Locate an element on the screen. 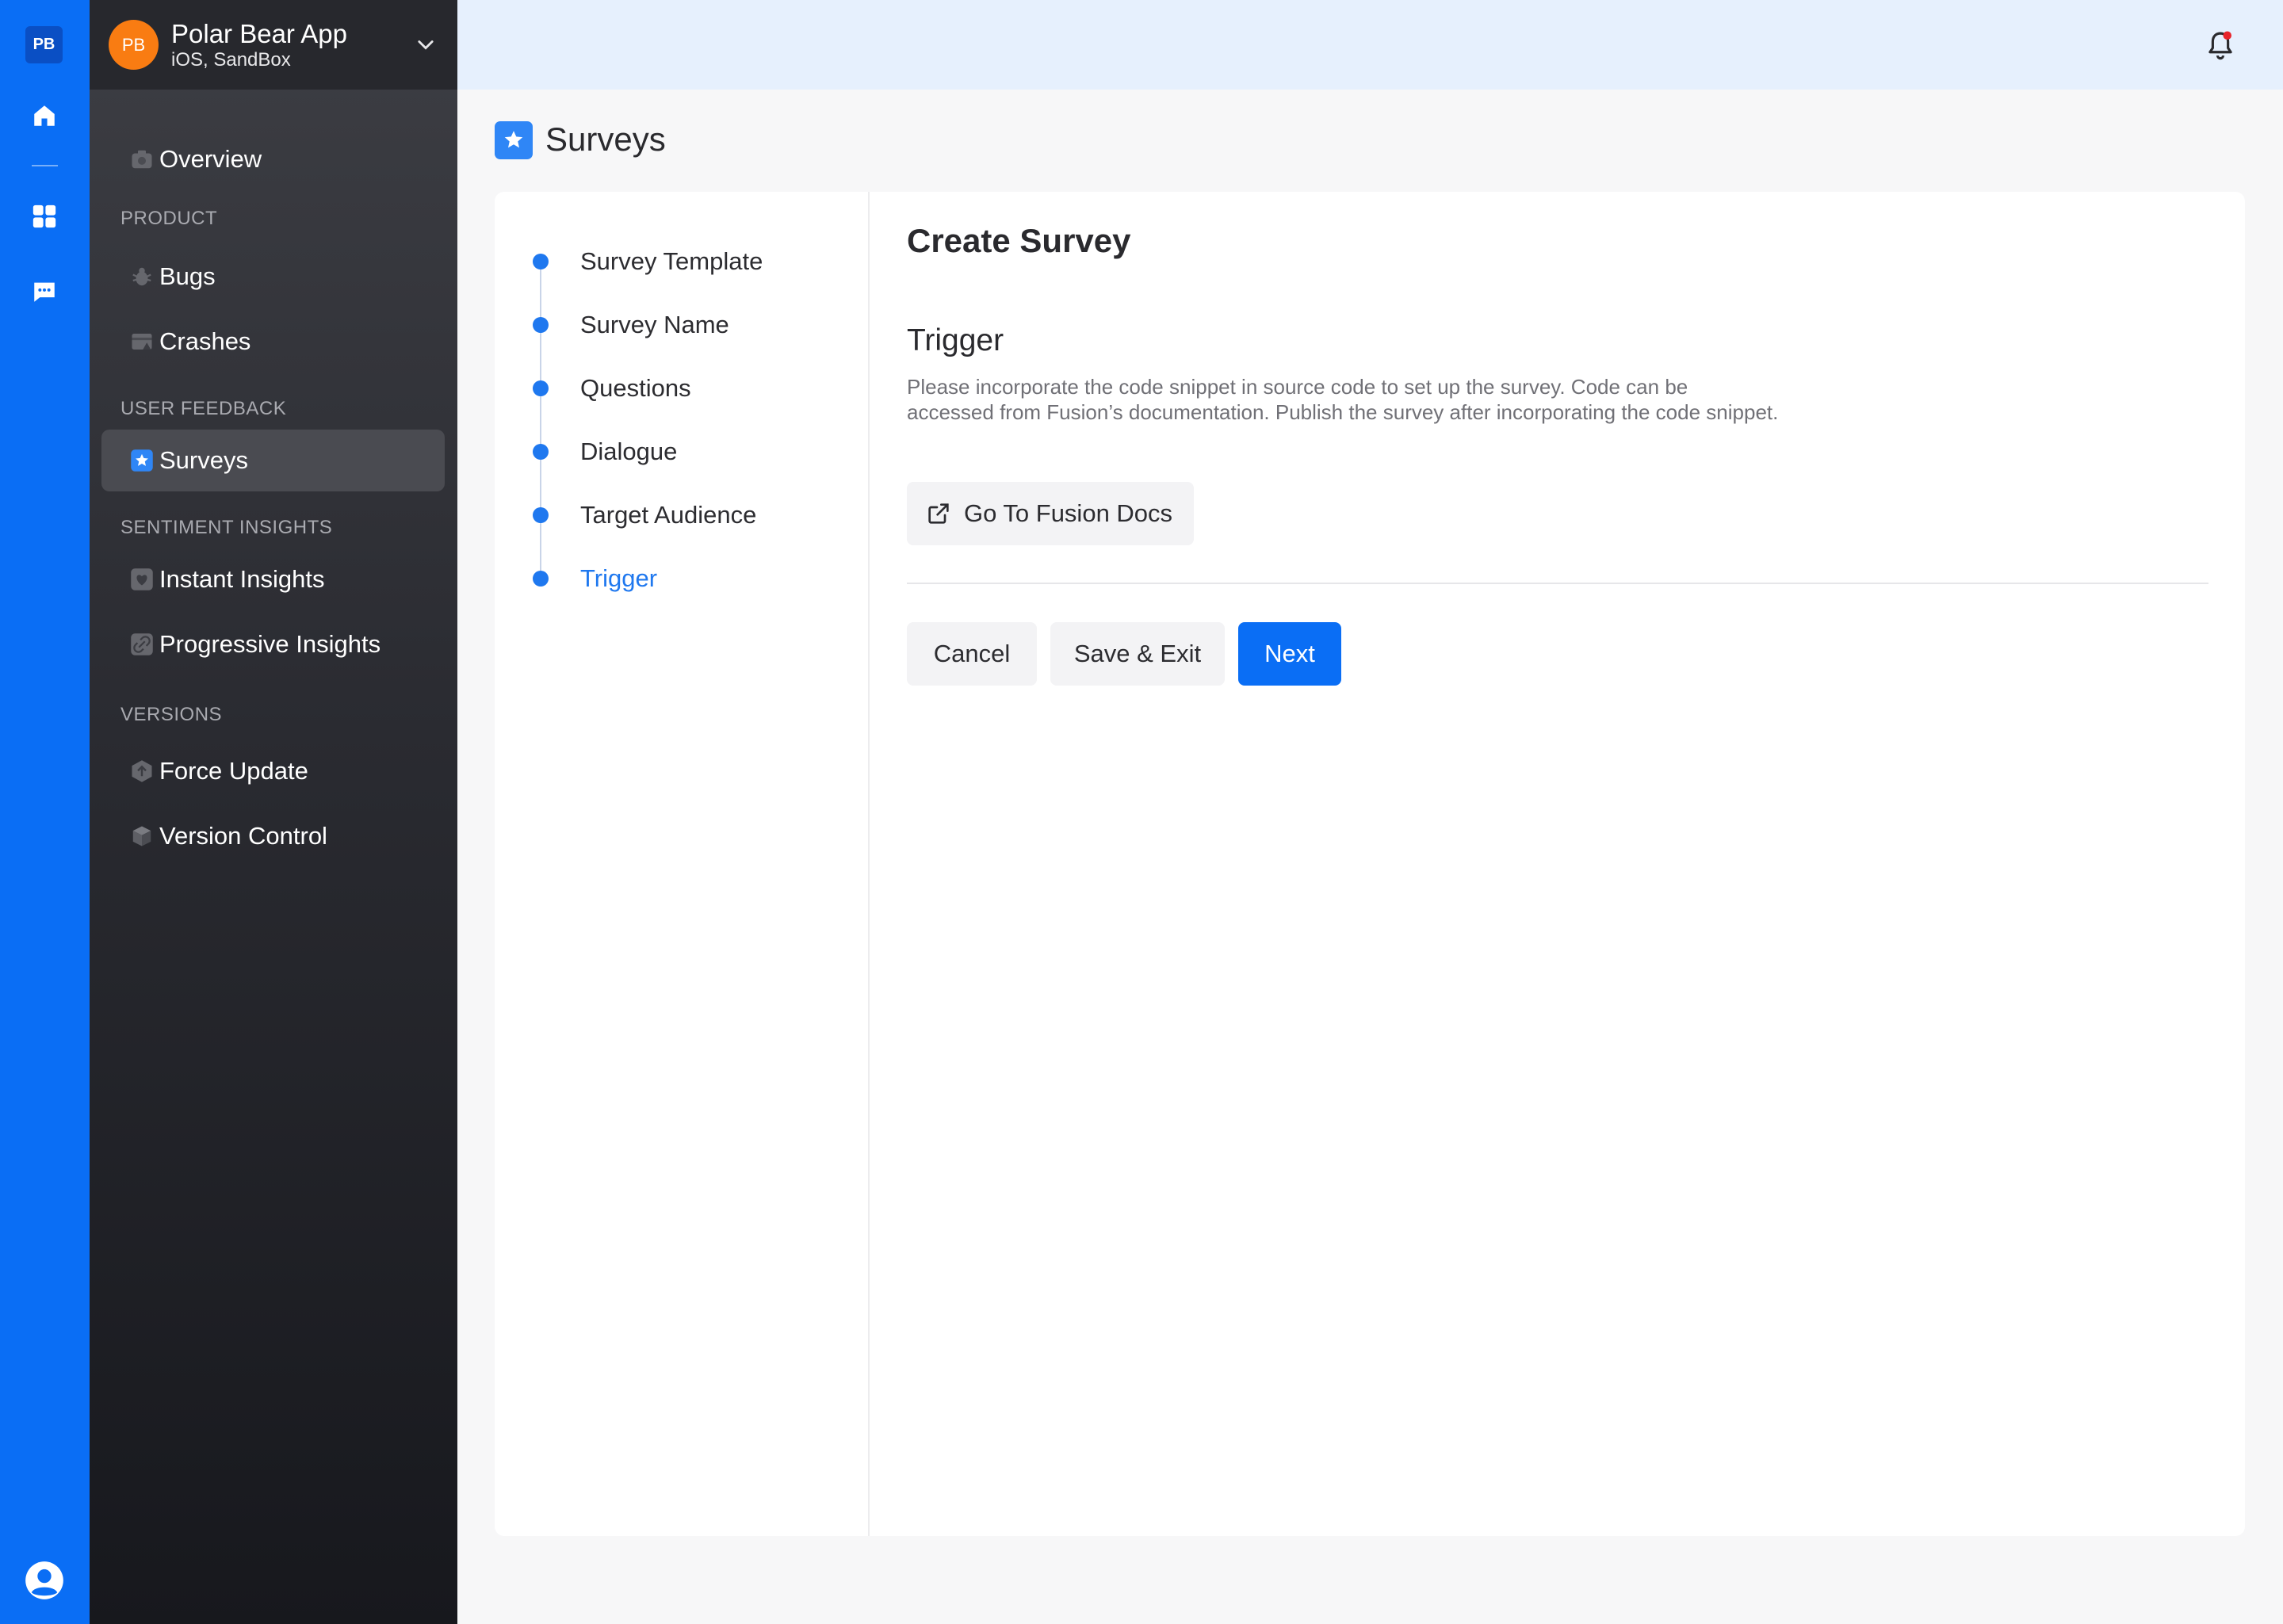 The width and height of the screenshot is (2283, 1624). sidebar-item-version-control: Version Control is located at coordinates (273, 836).